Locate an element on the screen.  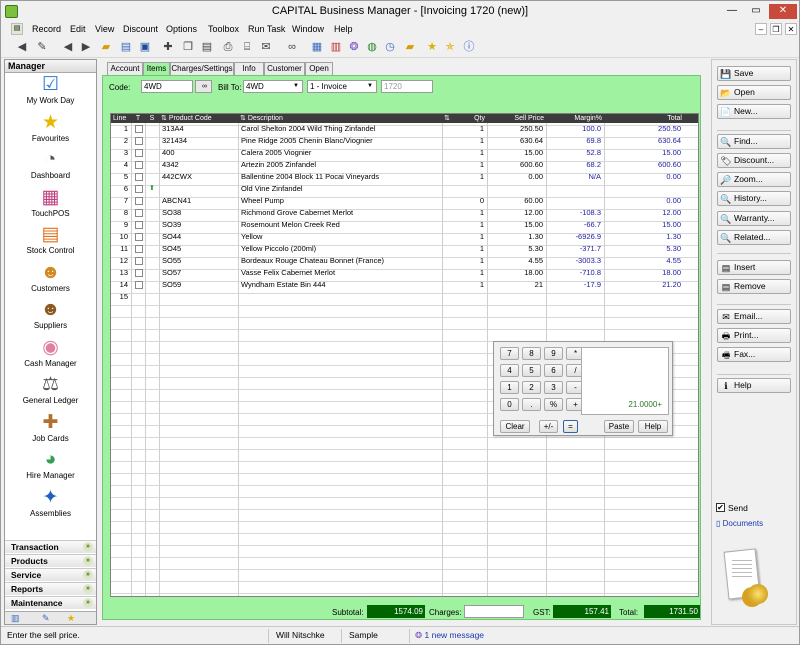
category-transaction: Transaction » is located at coordinates (50, 546).